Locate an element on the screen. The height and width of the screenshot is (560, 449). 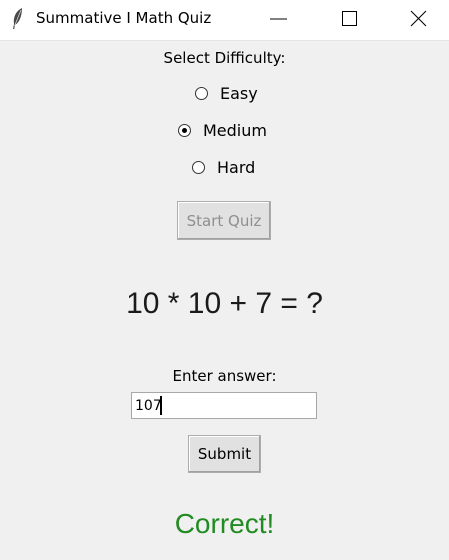
answer-label: Enter answer: is located at coordinates (224, 376).